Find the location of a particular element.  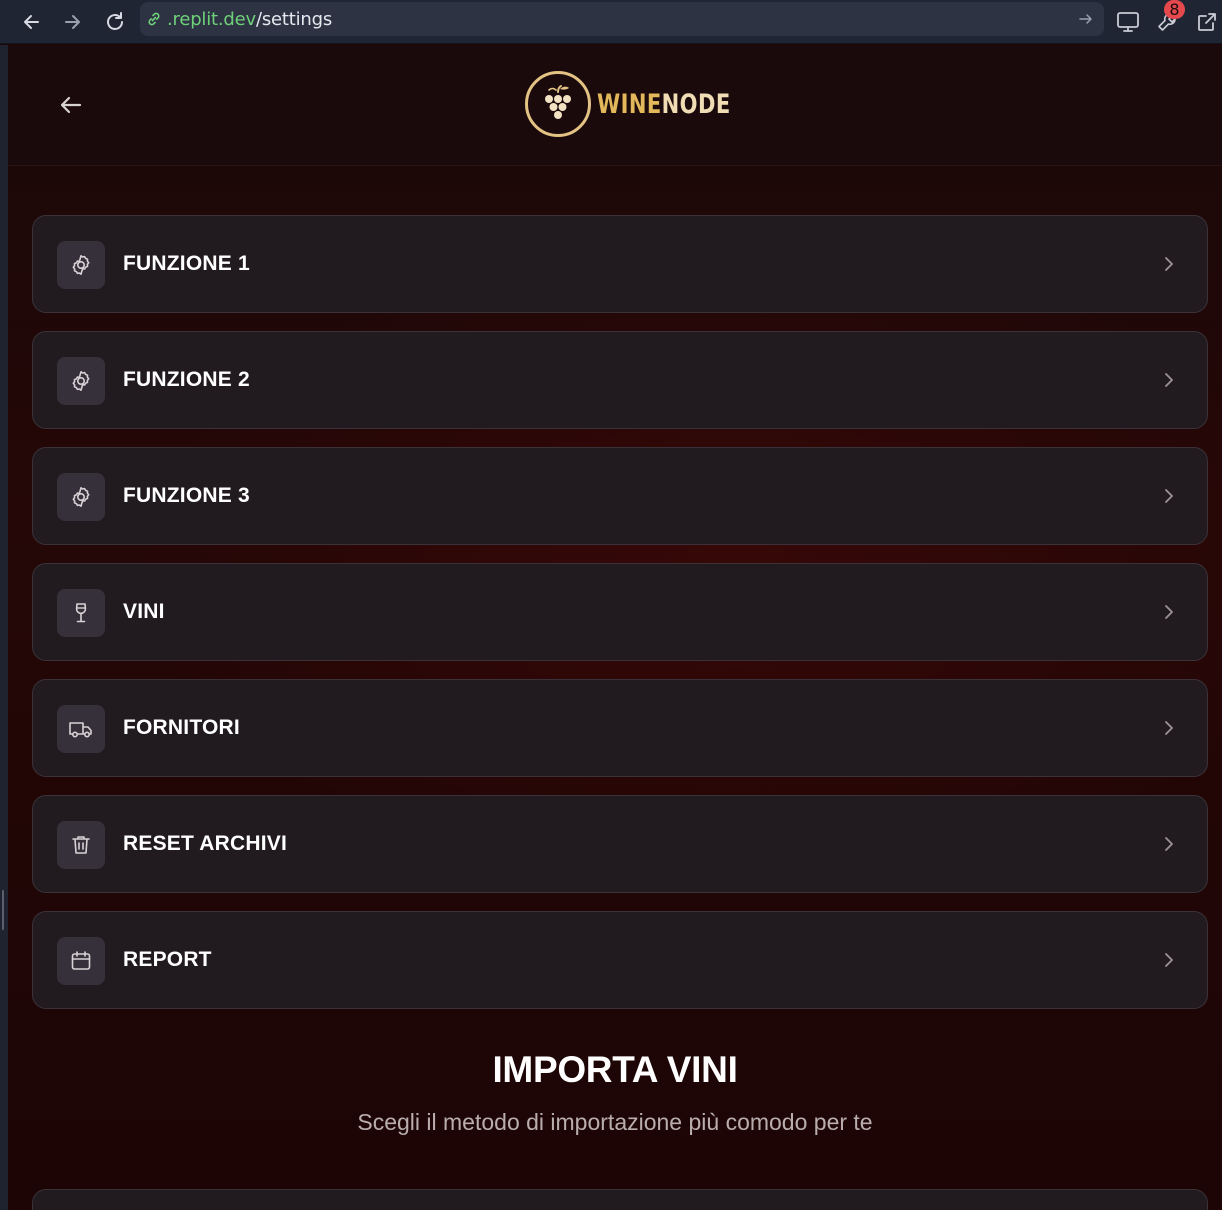

devices-button is located at coordinates (1128, 22).